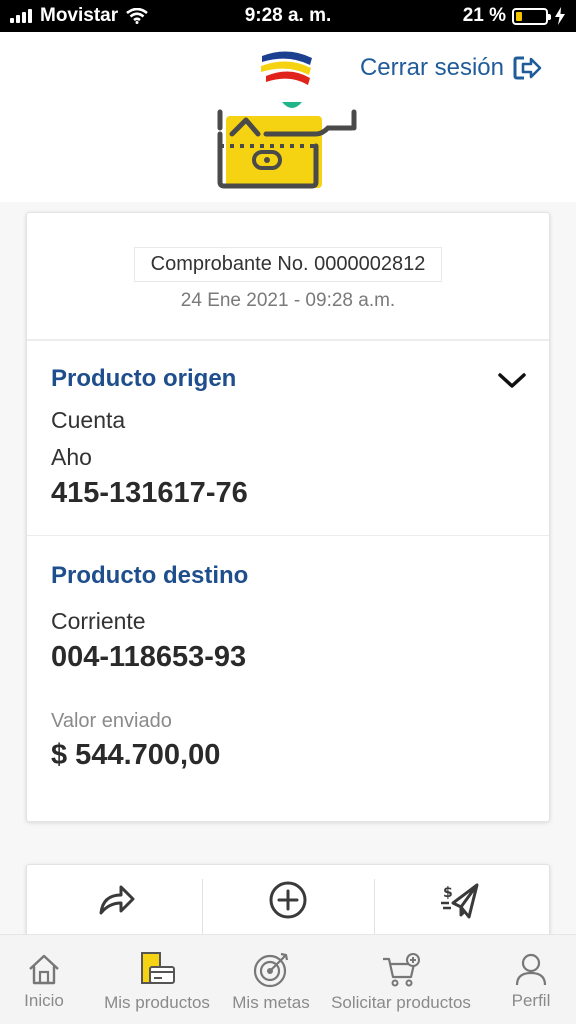 The height and width of the screenshot is (1024, 576). I want to click on nav-label: Solicitar productos, so click(401, 1002).